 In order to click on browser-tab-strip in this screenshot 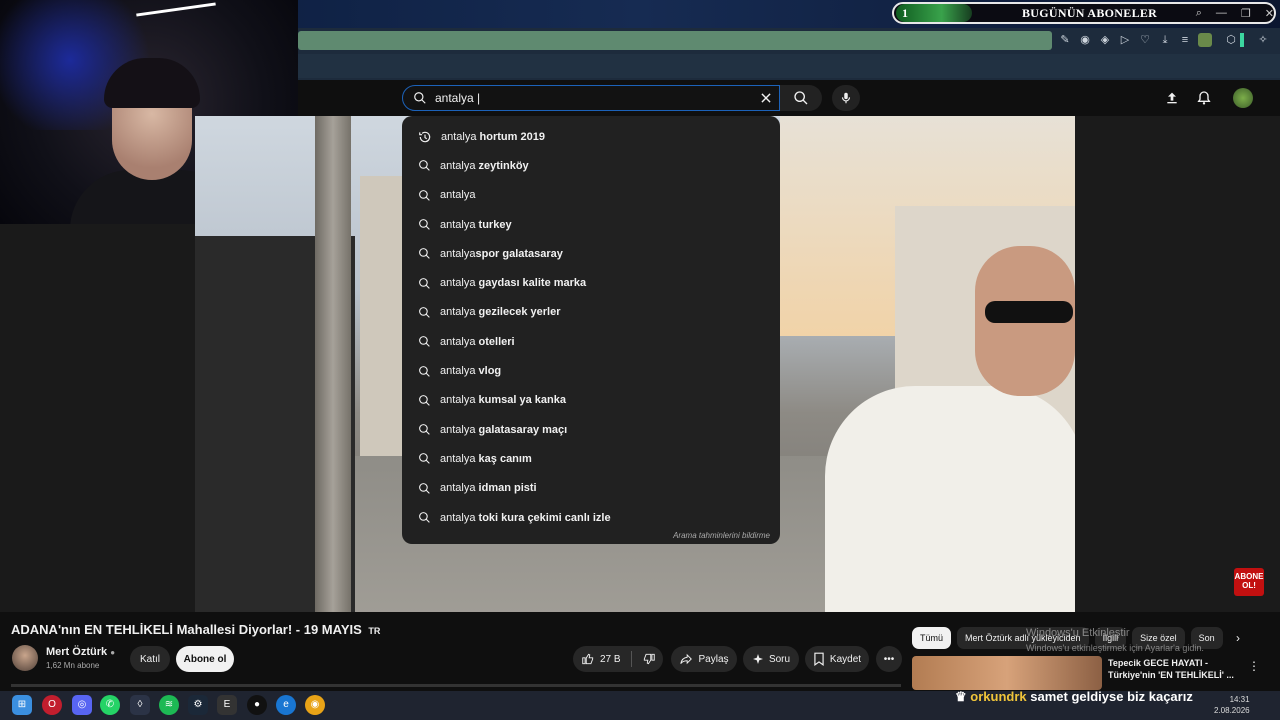, I will do `click(789, 66)`.